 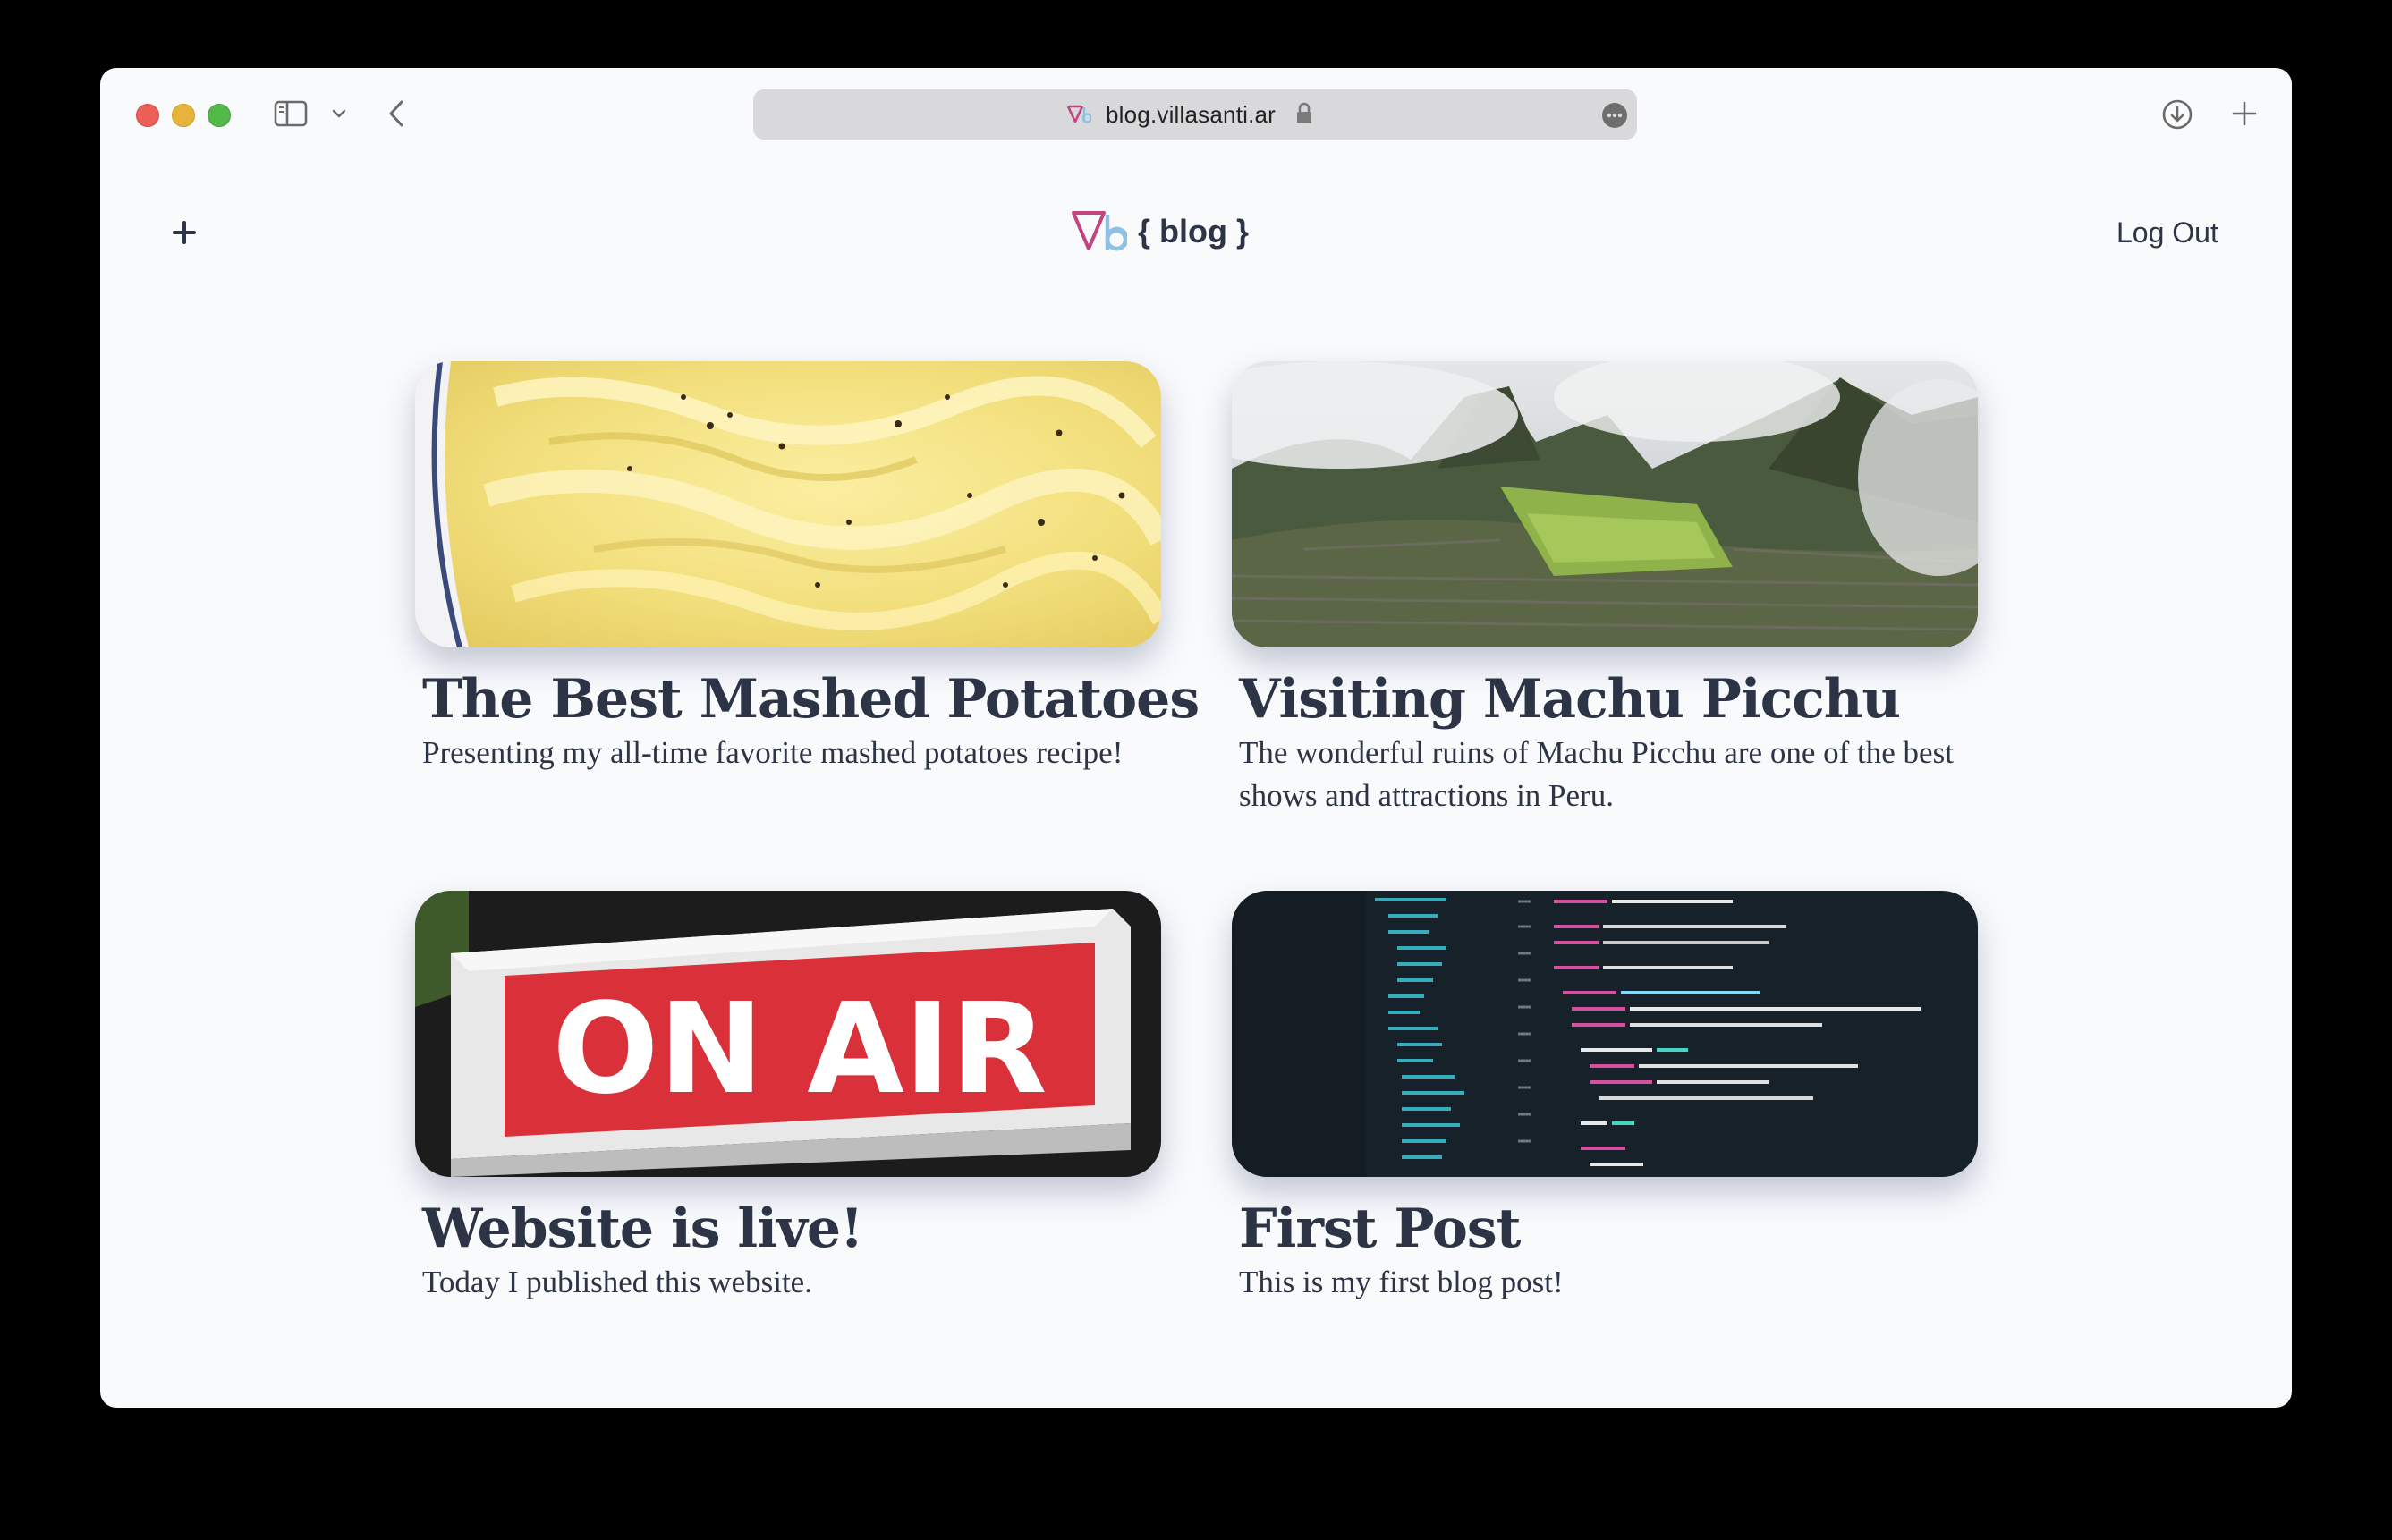 I want to click on url-text: blog.villasanti.ar, so click(x=1191, y=114).